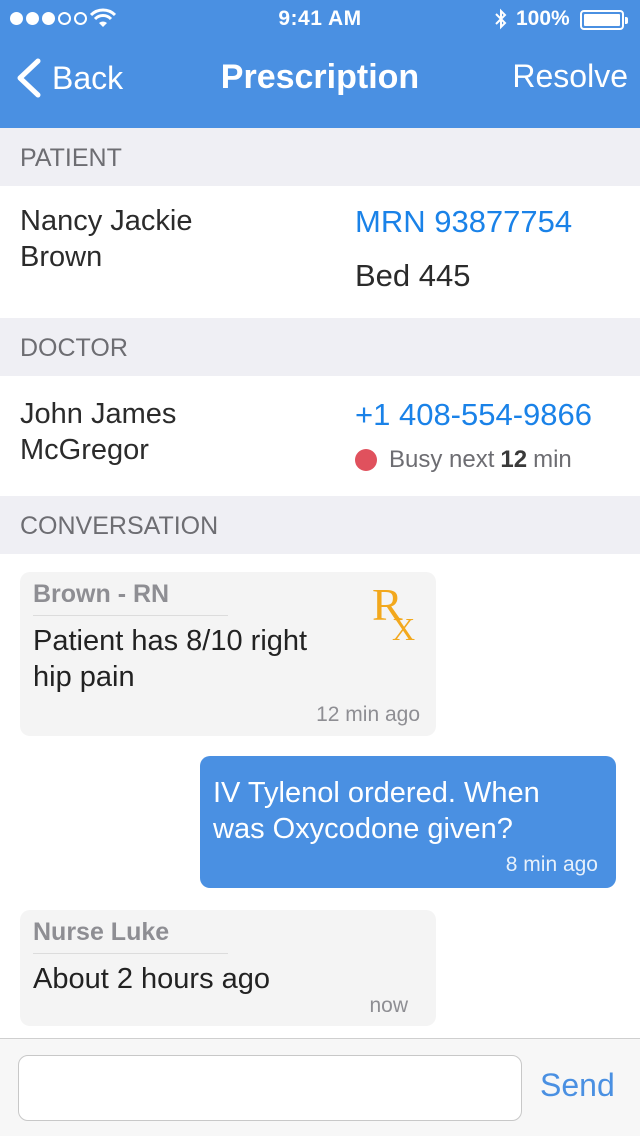 This screenshot has height=1136, width=640. I want to click on back-button: Back, so click(68, 78).